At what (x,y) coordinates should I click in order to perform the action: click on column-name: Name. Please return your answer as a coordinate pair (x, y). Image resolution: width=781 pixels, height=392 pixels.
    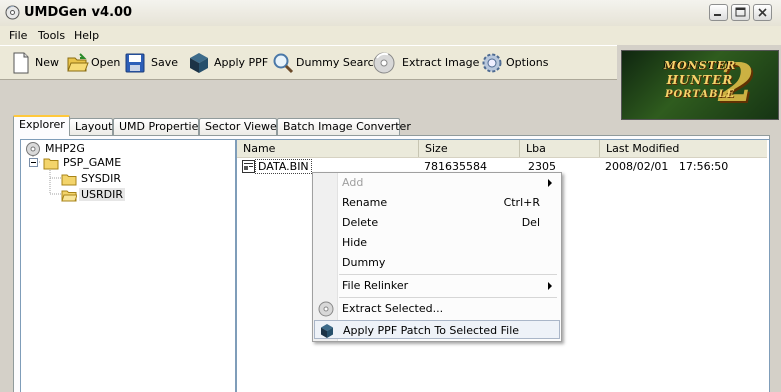
    Looking at the image, I should click on (328, 148).